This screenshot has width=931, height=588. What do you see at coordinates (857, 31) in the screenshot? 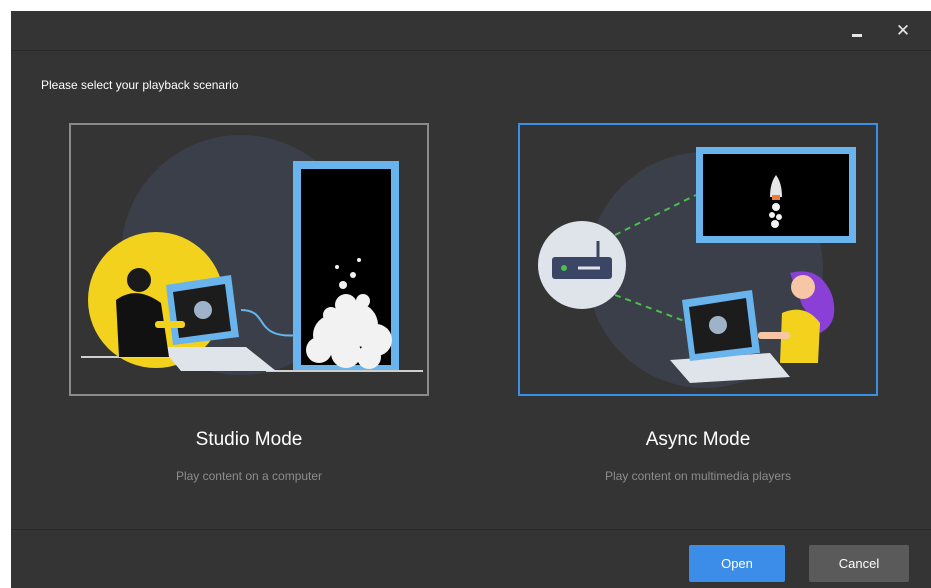
I see `minimize-button` at bounding box center [857, 31].